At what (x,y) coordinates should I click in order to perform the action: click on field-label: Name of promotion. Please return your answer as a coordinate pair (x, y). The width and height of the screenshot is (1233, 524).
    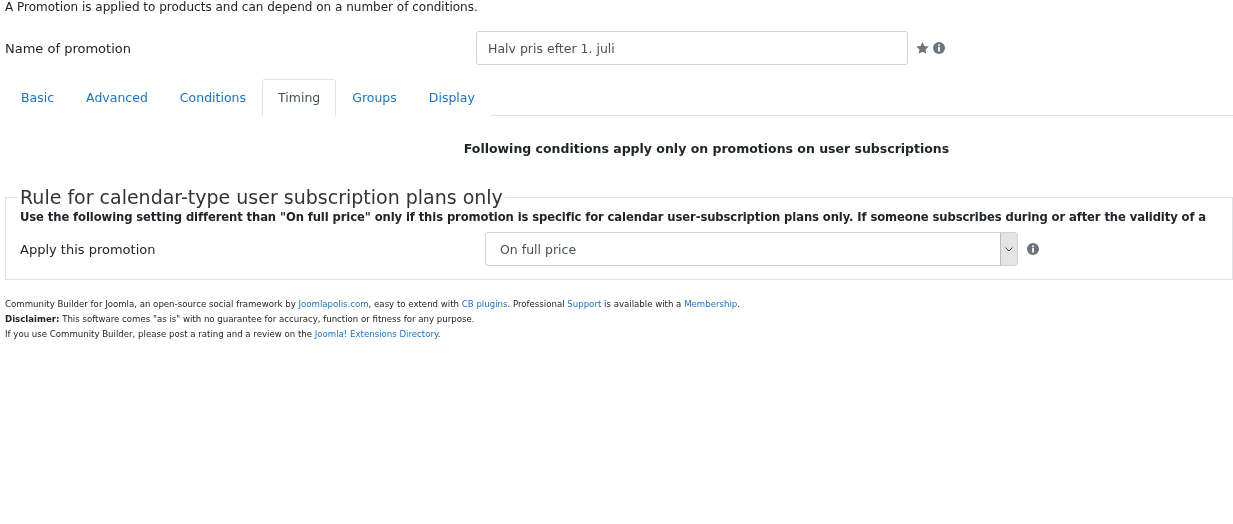
    Looking at the image, I should click on (68, 48).